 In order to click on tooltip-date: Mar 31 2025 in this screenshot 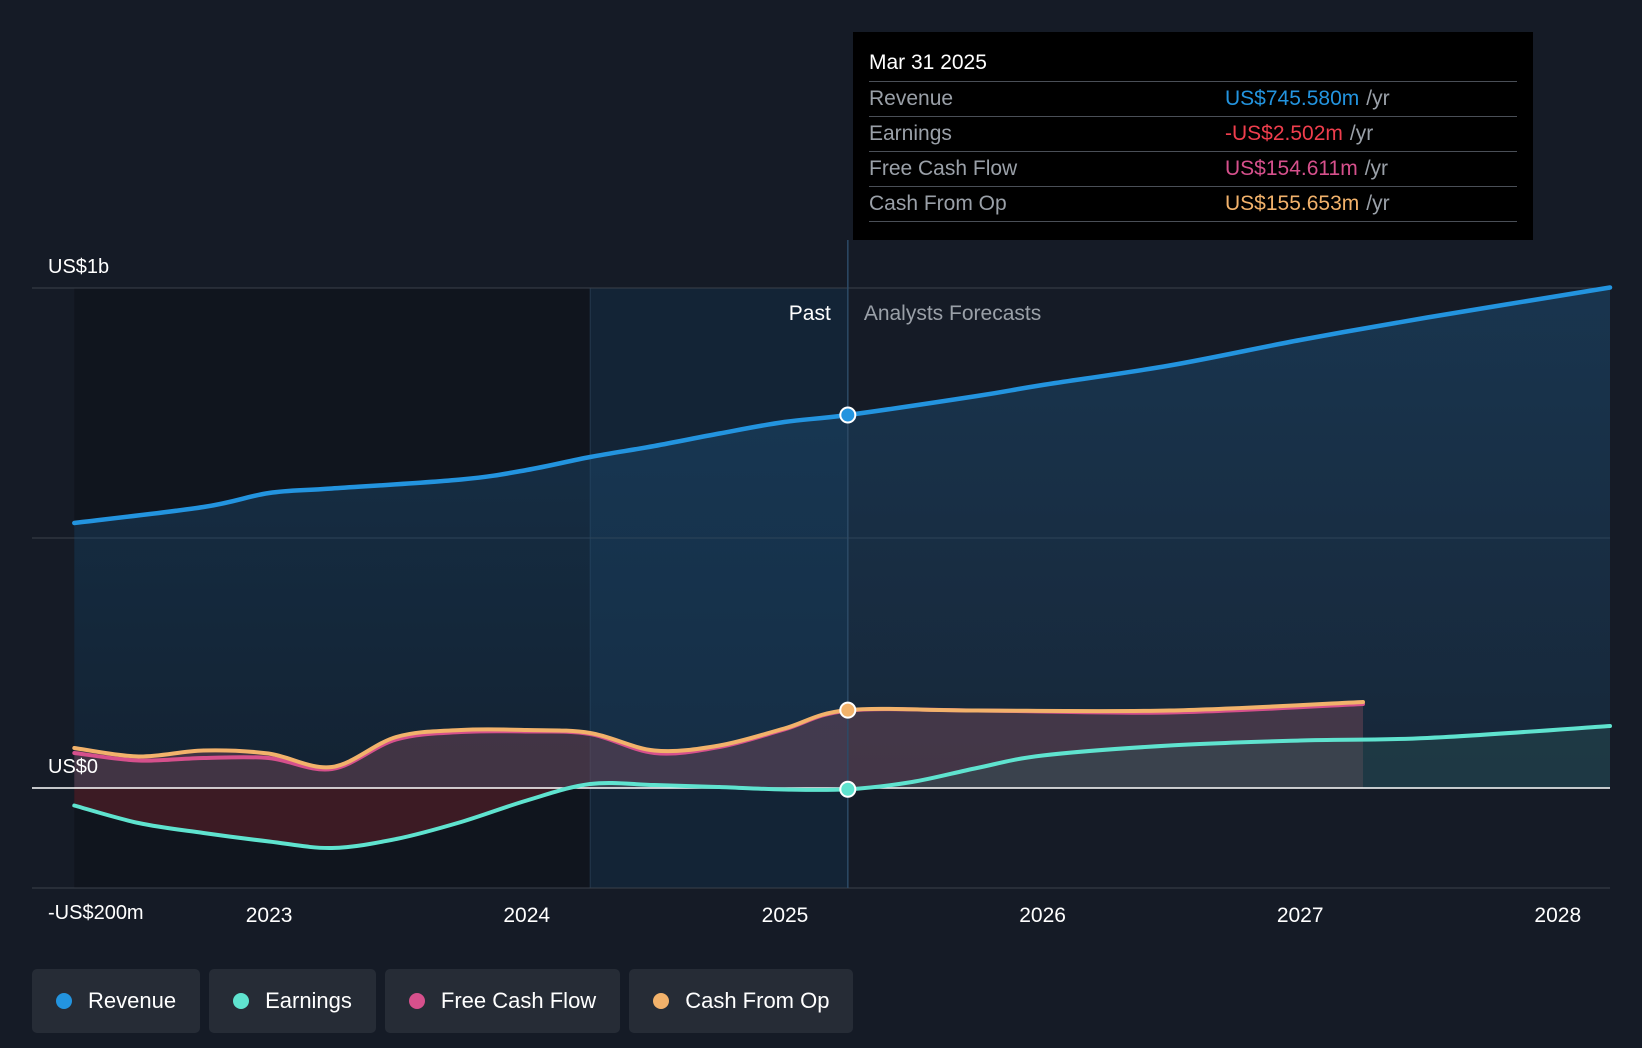, I will do `click(1193, 63)`.